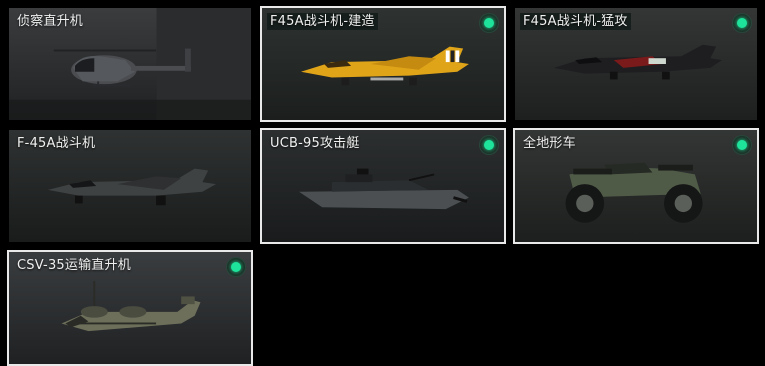 The width and height of the screenshot is (765, 366). I want to click on vehicle-card-f45a-assault: F45A战斗机-猛攻, so click(636, 64).